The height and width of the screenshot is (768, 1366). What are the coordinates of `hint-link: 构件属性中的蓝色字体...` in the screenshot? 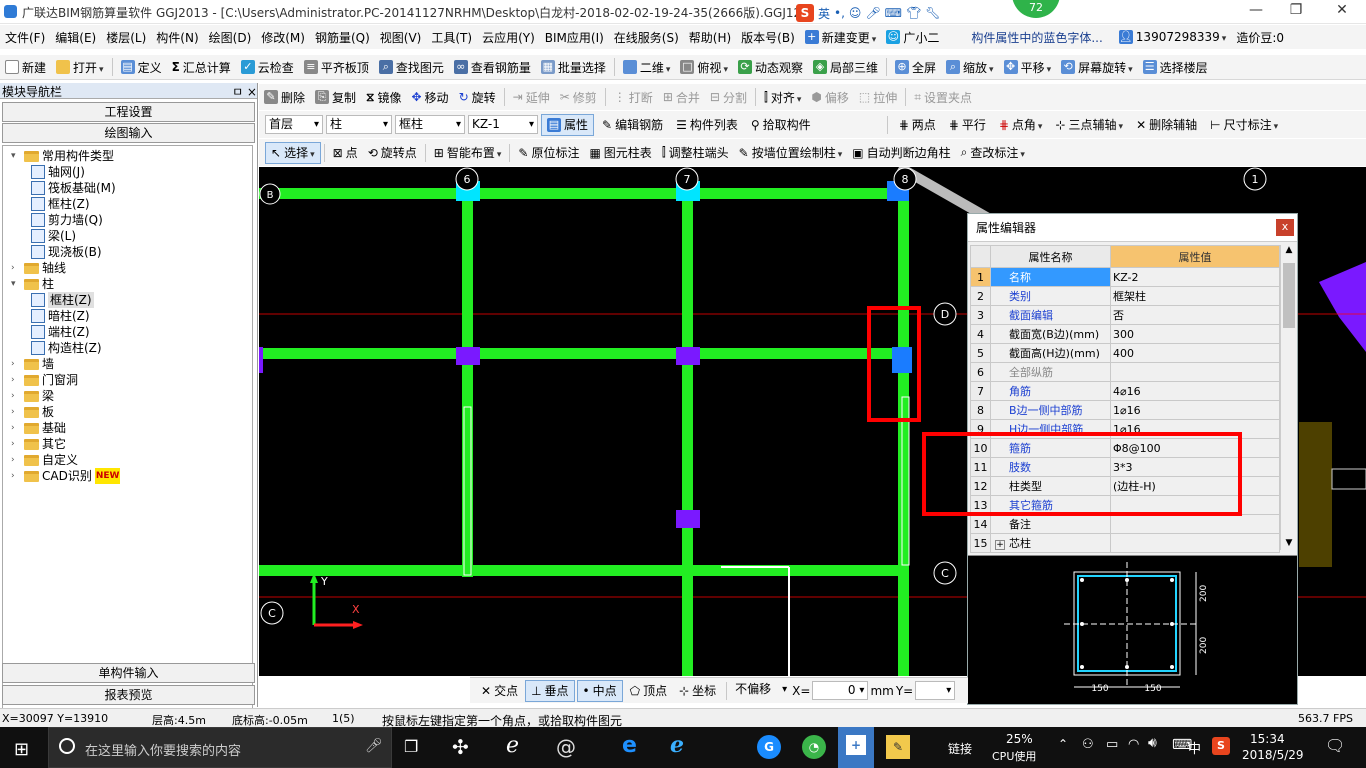 It's located at (1036, 37).